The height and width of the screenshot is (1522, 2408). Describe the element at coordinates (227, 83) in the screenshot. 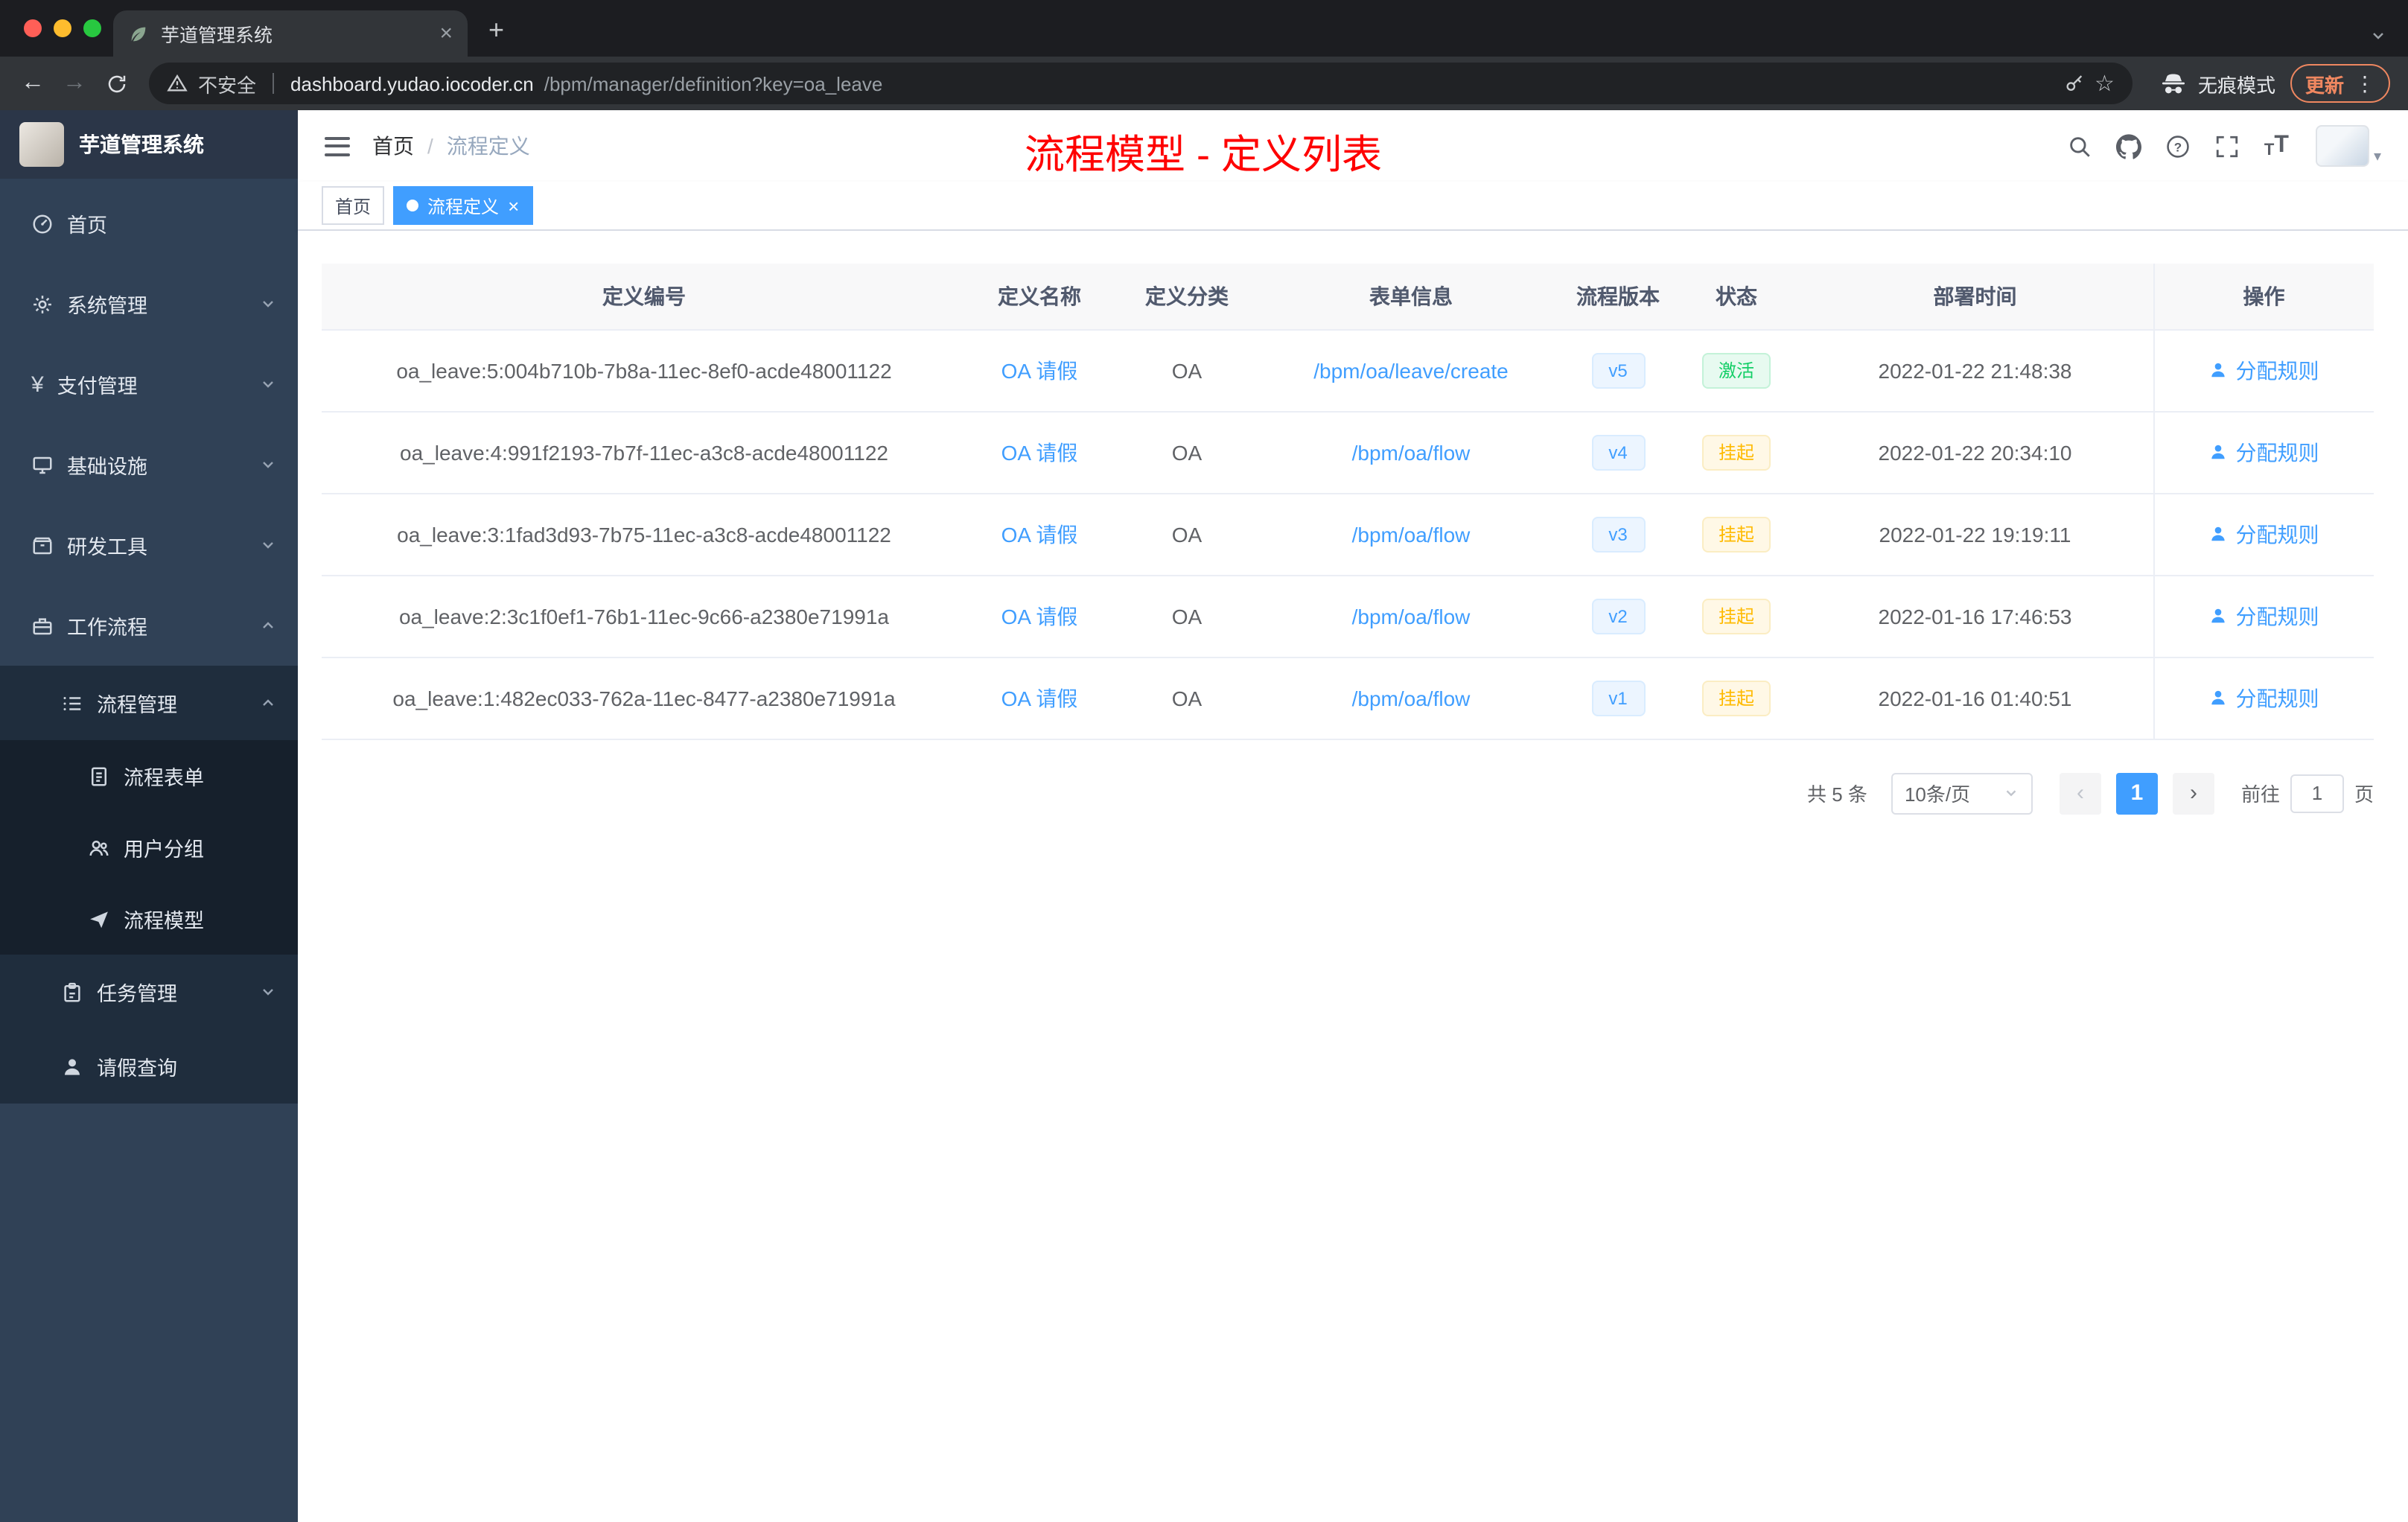

I see `security-label: 不安全` at that location.